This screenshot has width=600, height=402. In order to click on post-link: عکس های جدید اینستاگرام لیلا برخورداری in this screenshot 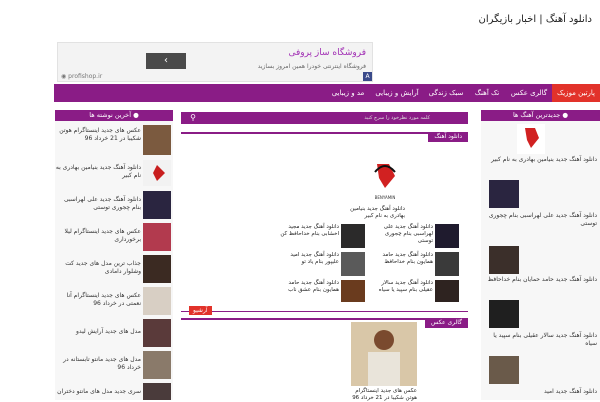, I will do `click(98, 236)`.